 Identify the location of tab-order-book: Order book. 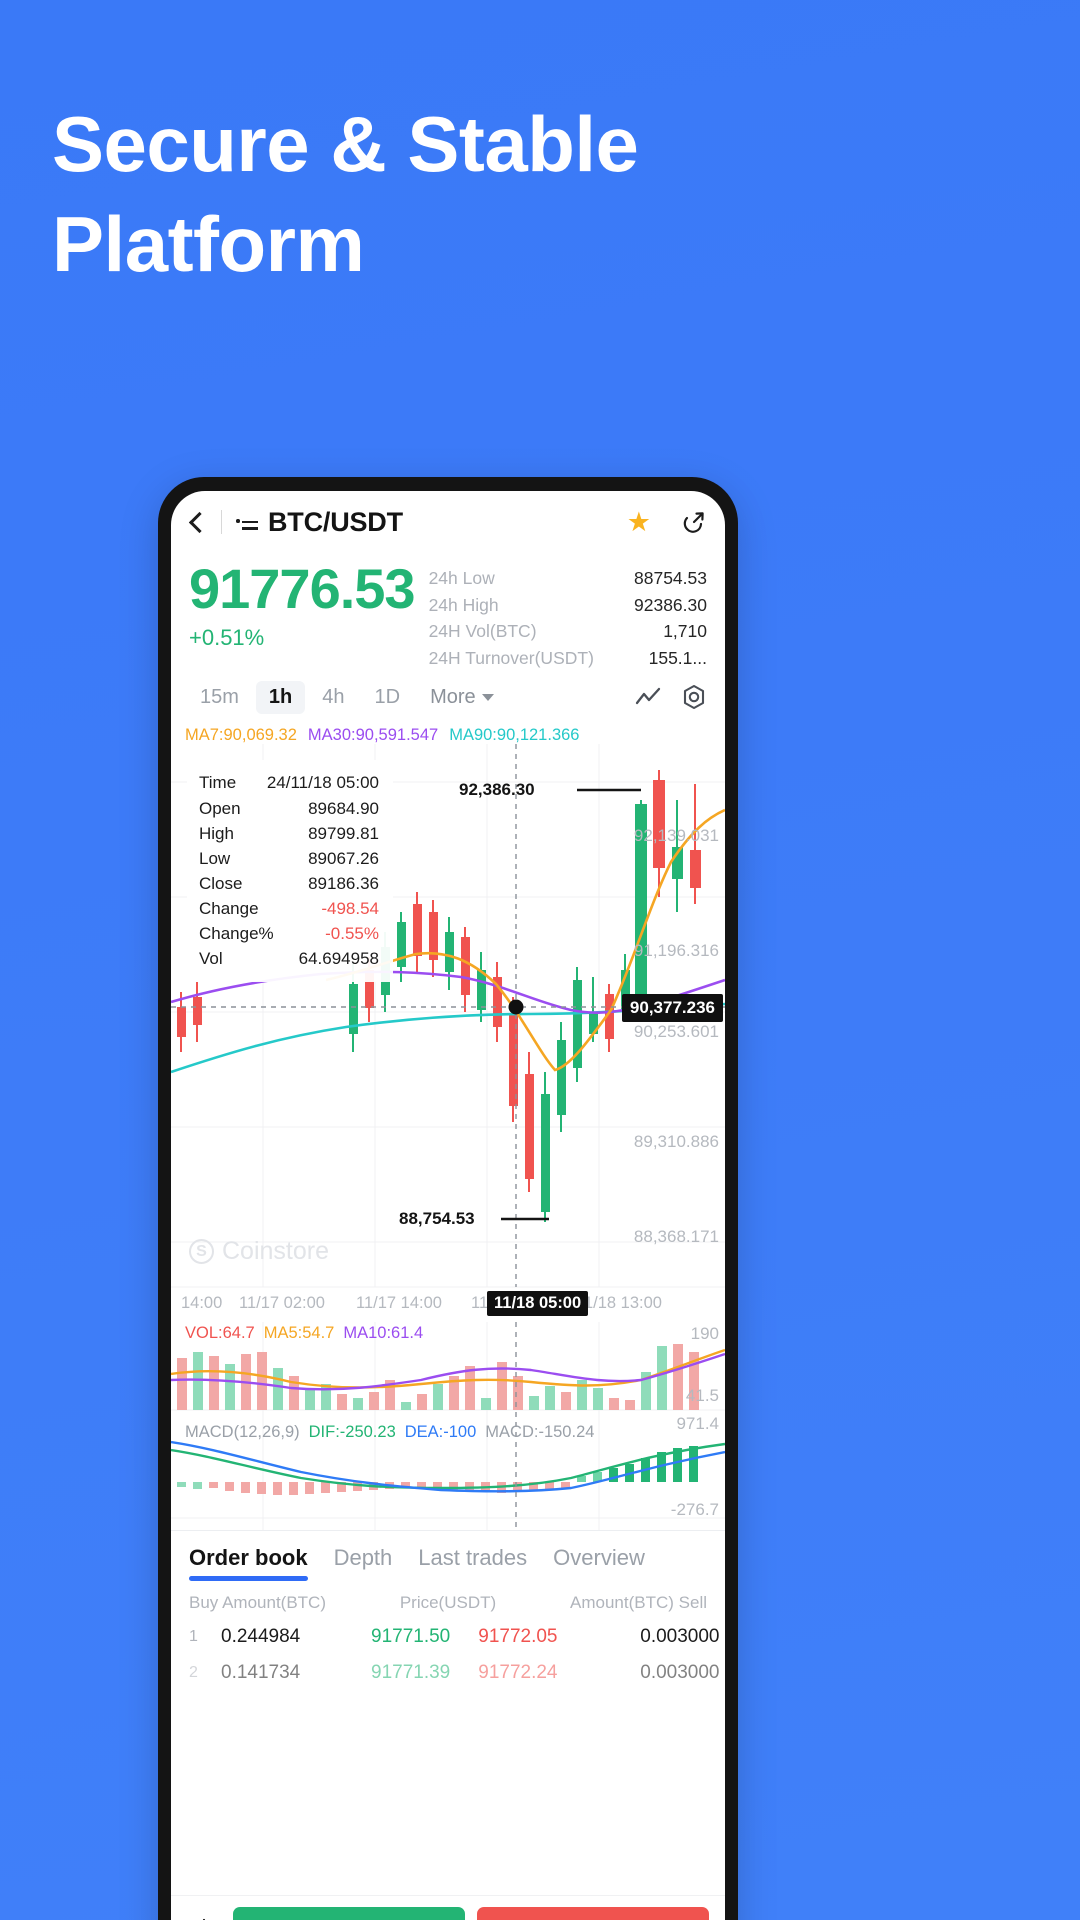
(248, 1563).